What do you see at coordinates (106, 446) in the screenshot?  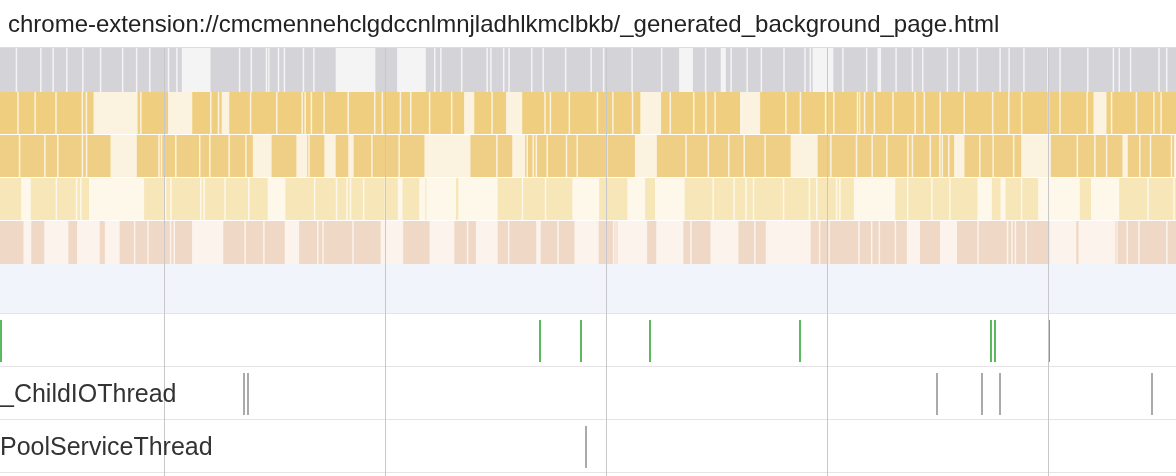 I see `thread-label: PoolServiceThread` at bounding box center [106, 446].